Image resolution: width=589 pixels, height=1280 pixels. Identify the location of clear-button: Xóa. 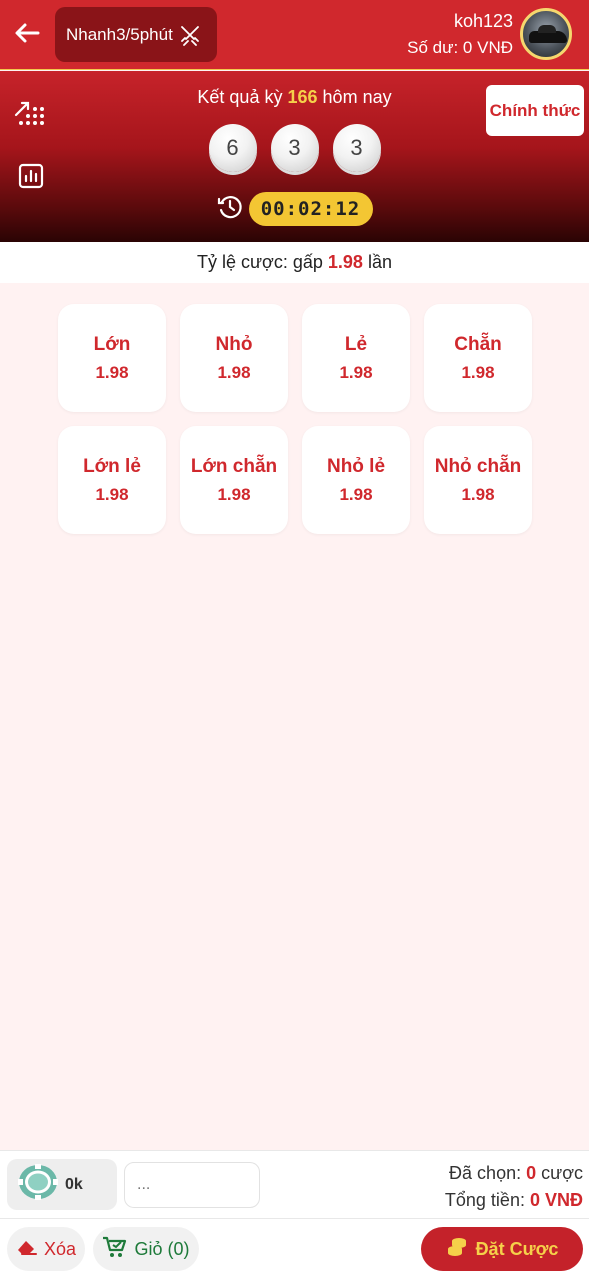
(46, 1249).